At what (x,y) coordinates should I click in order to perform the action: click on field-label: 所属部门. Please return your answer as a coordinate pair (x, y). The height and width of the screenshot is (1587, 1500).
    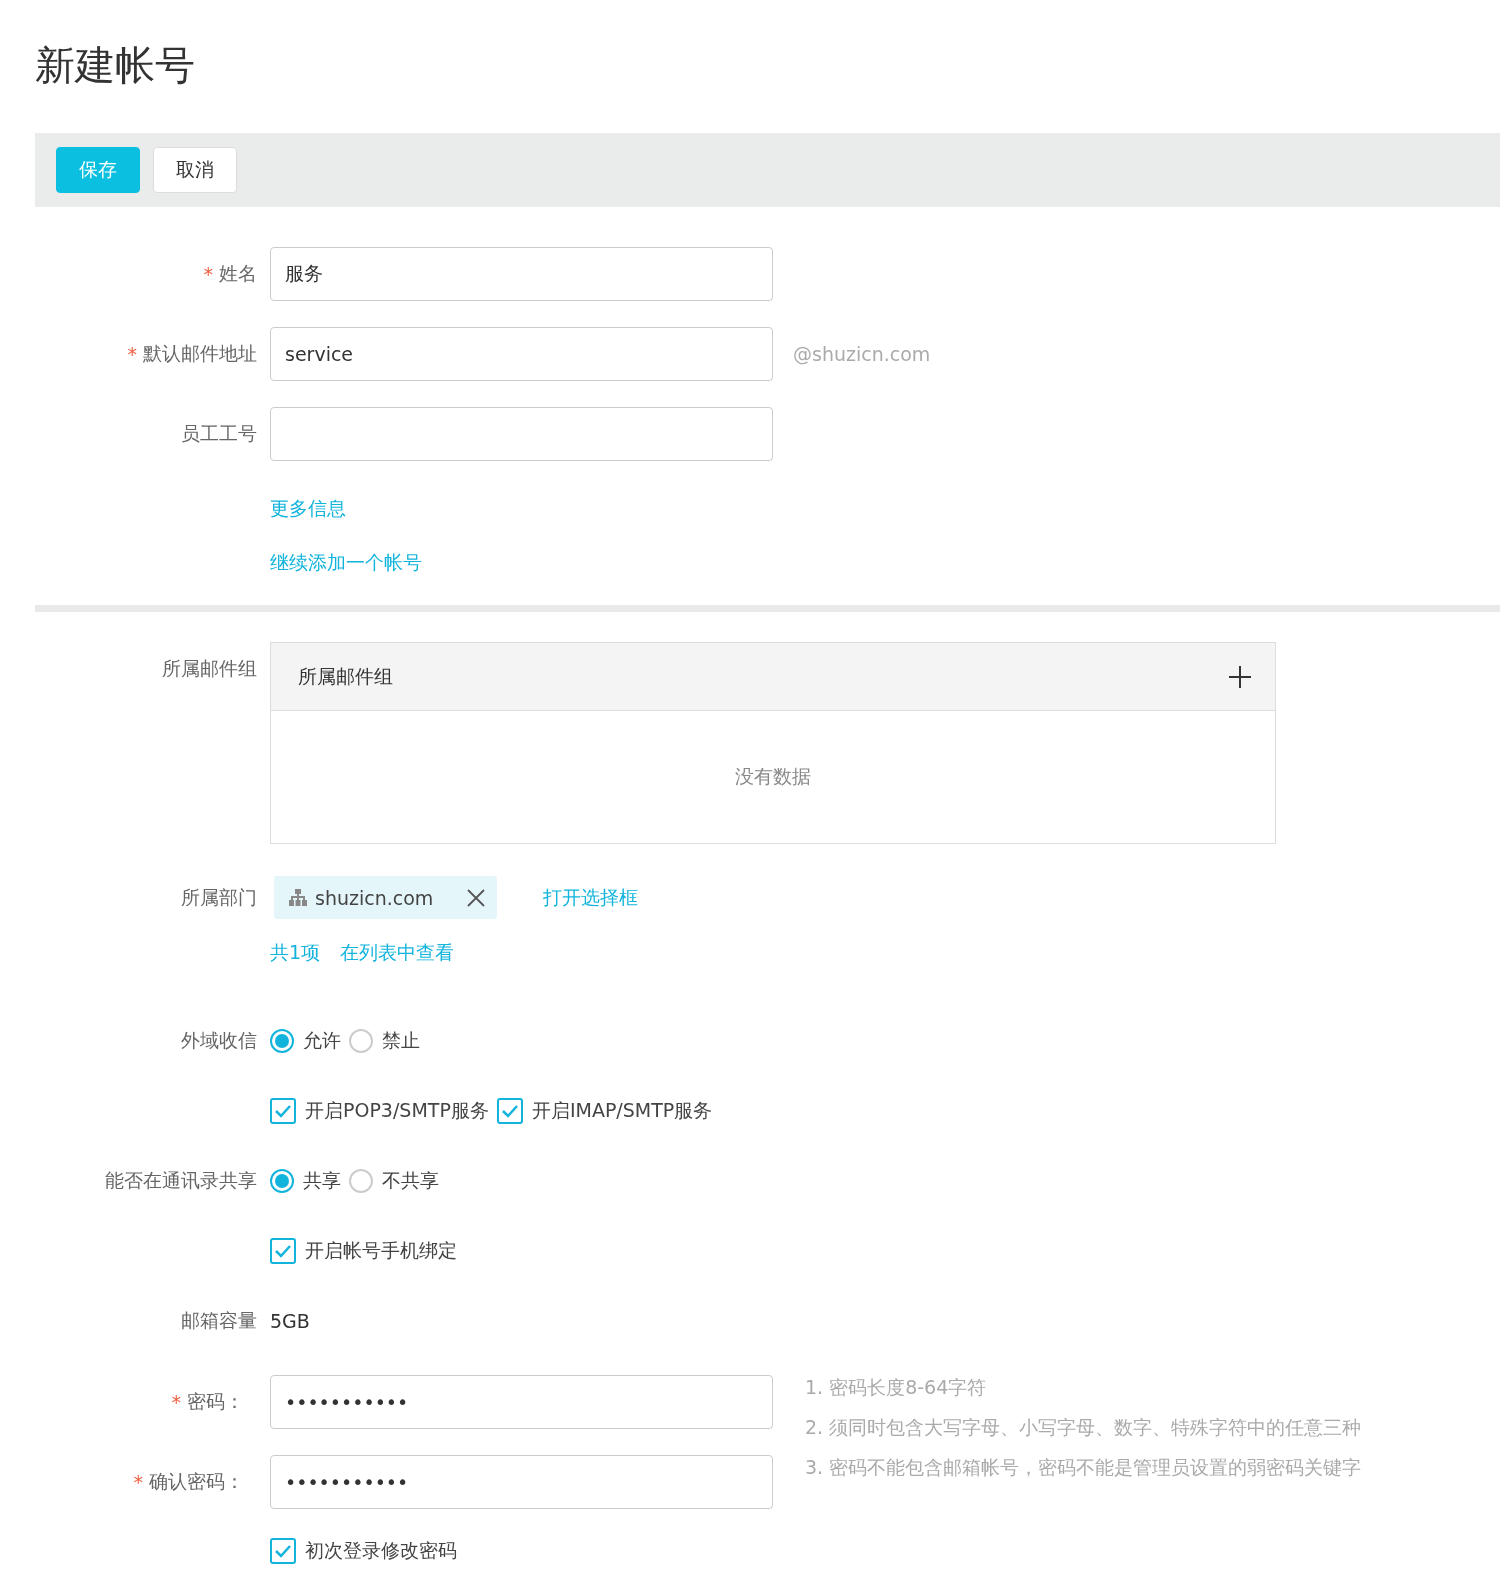
    Looking at the image, I should click on (219, 897).